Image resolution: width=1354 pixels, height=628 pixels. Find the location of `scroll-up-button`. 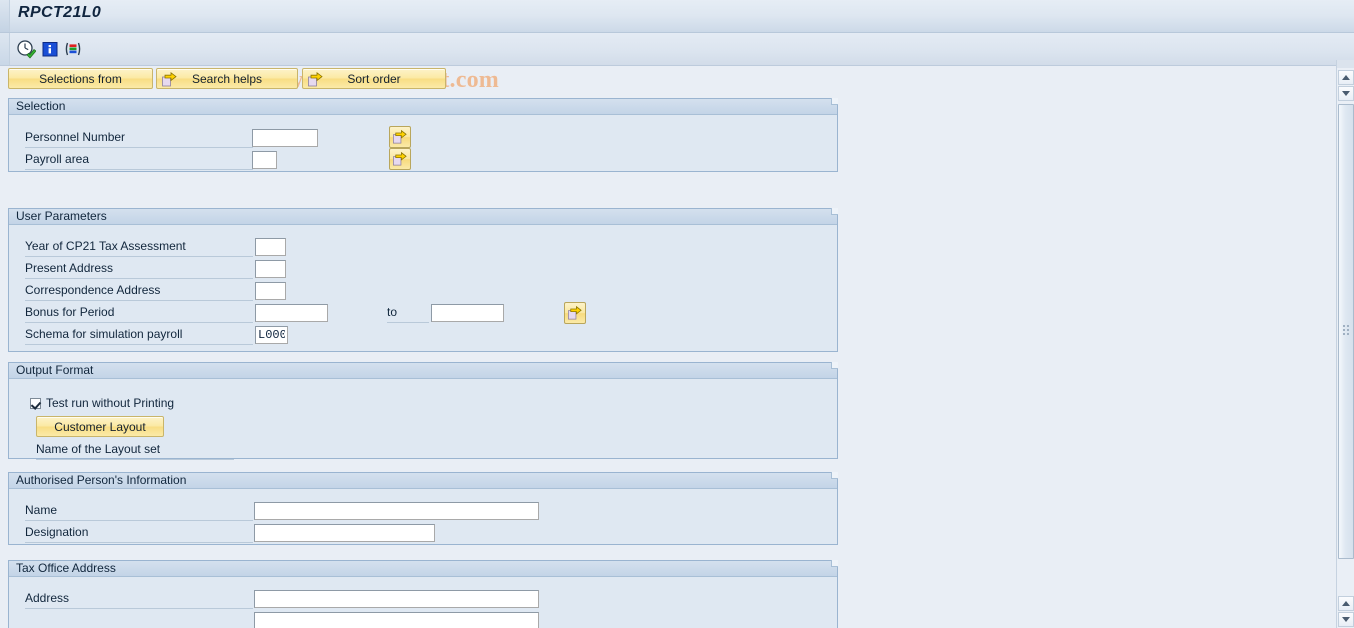

scroll-up-button is located at coordinates (1346, 77).